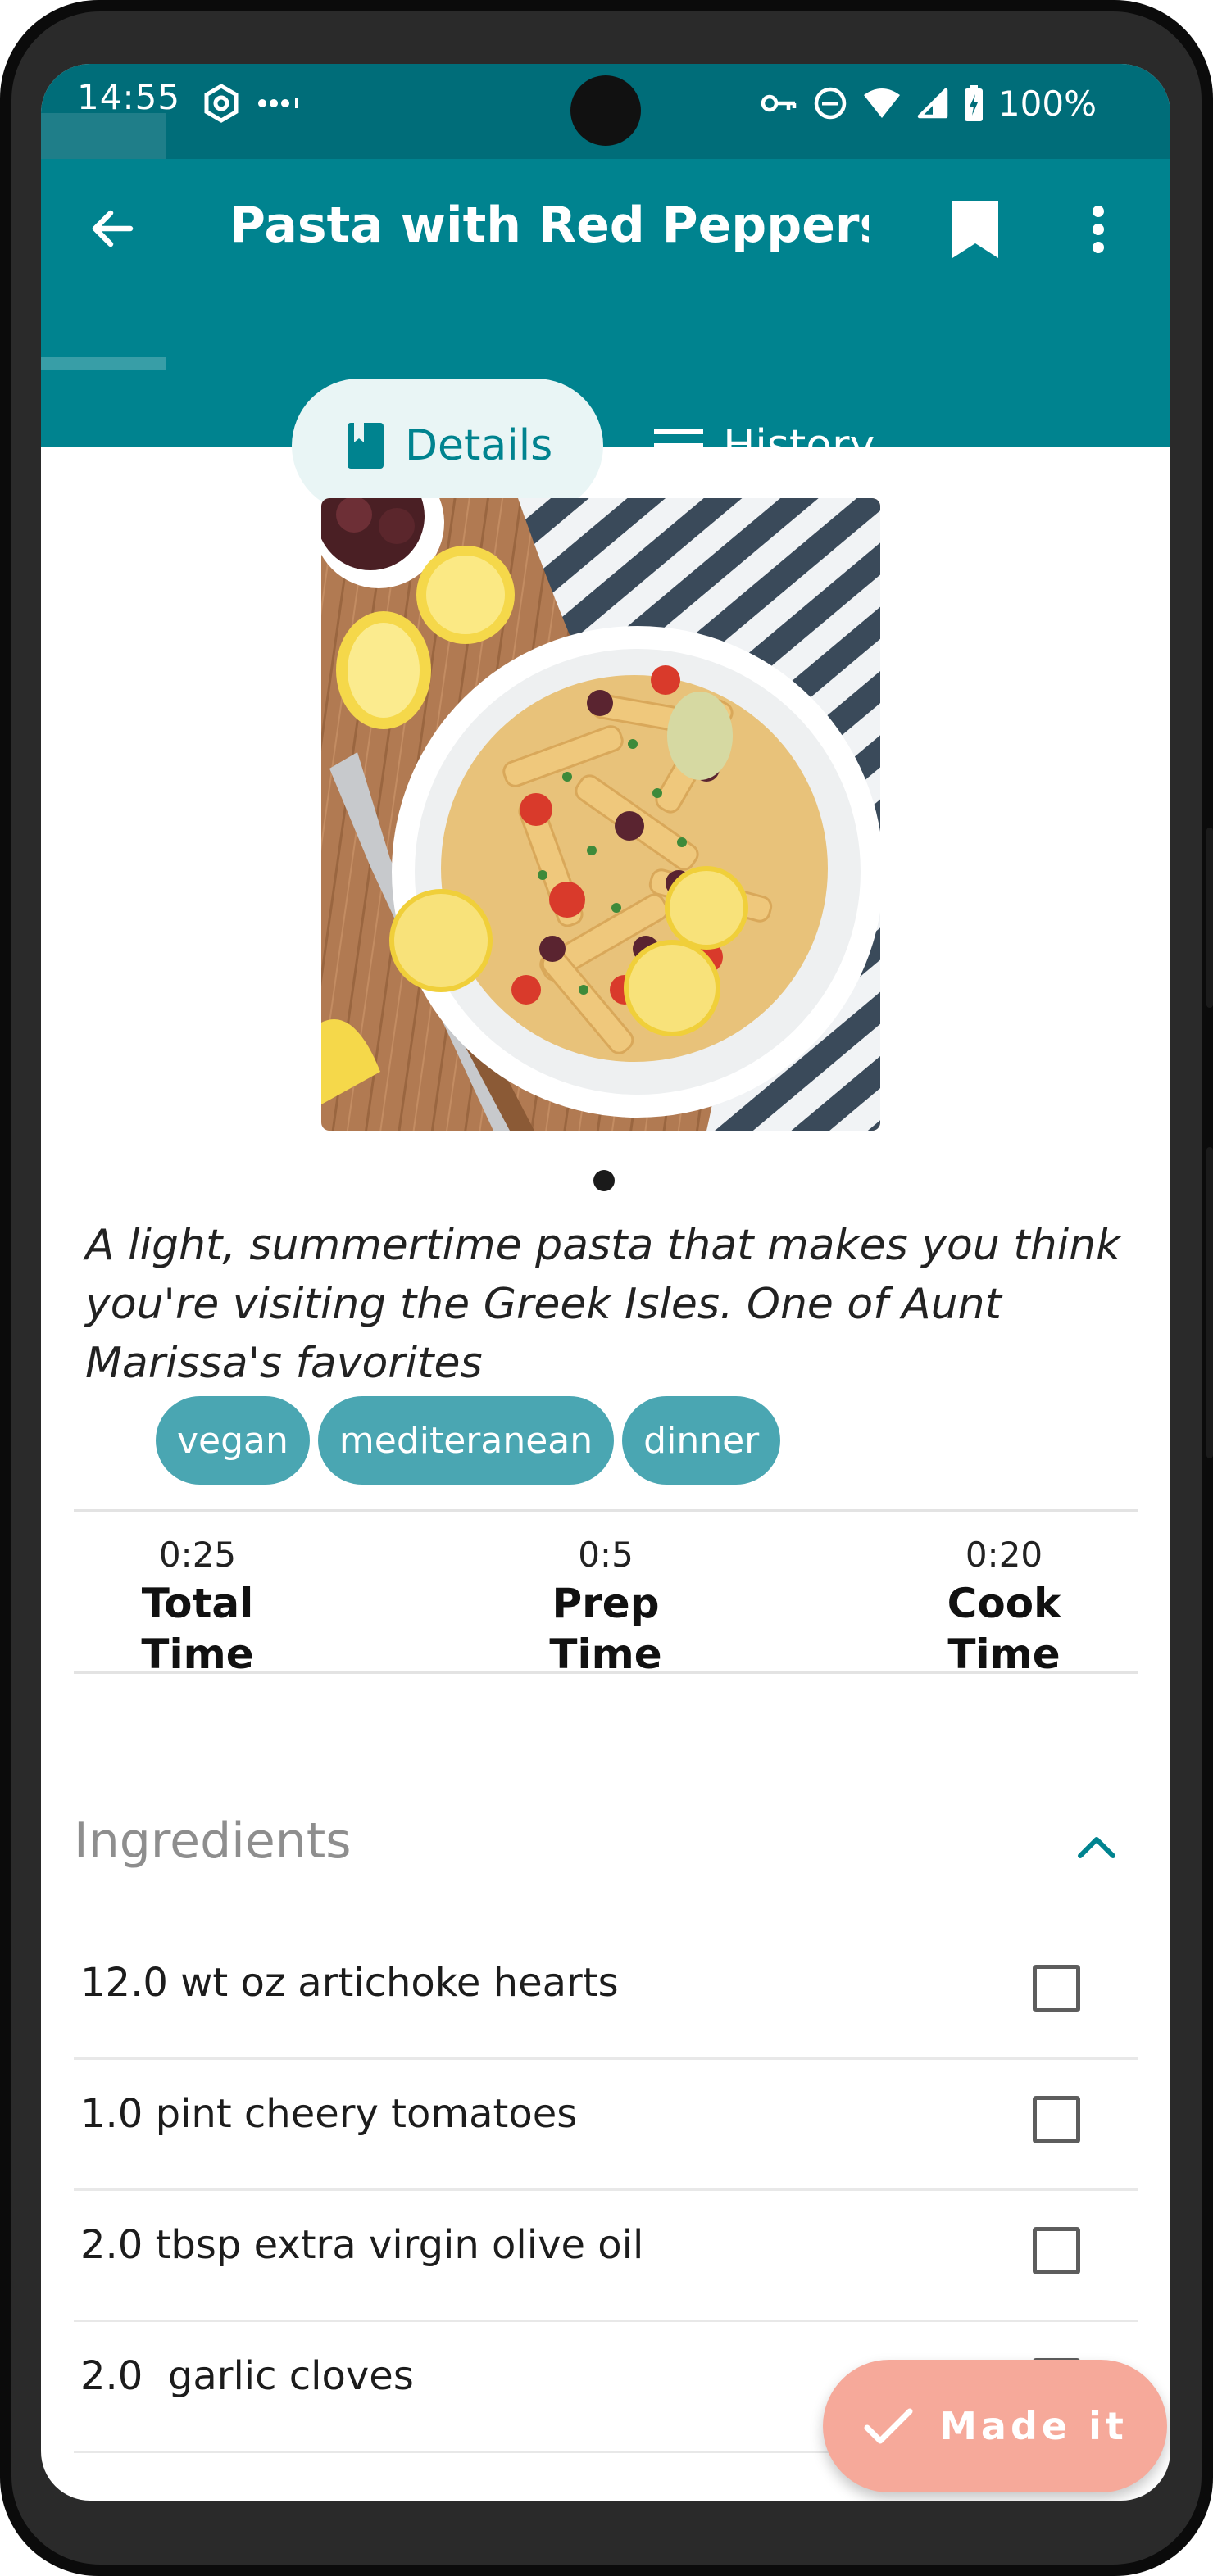  What do you see at coordinates (198, 1629) in the screenshot?
I see `total-time-label: Total Time` at bounding box center [198, 1629].